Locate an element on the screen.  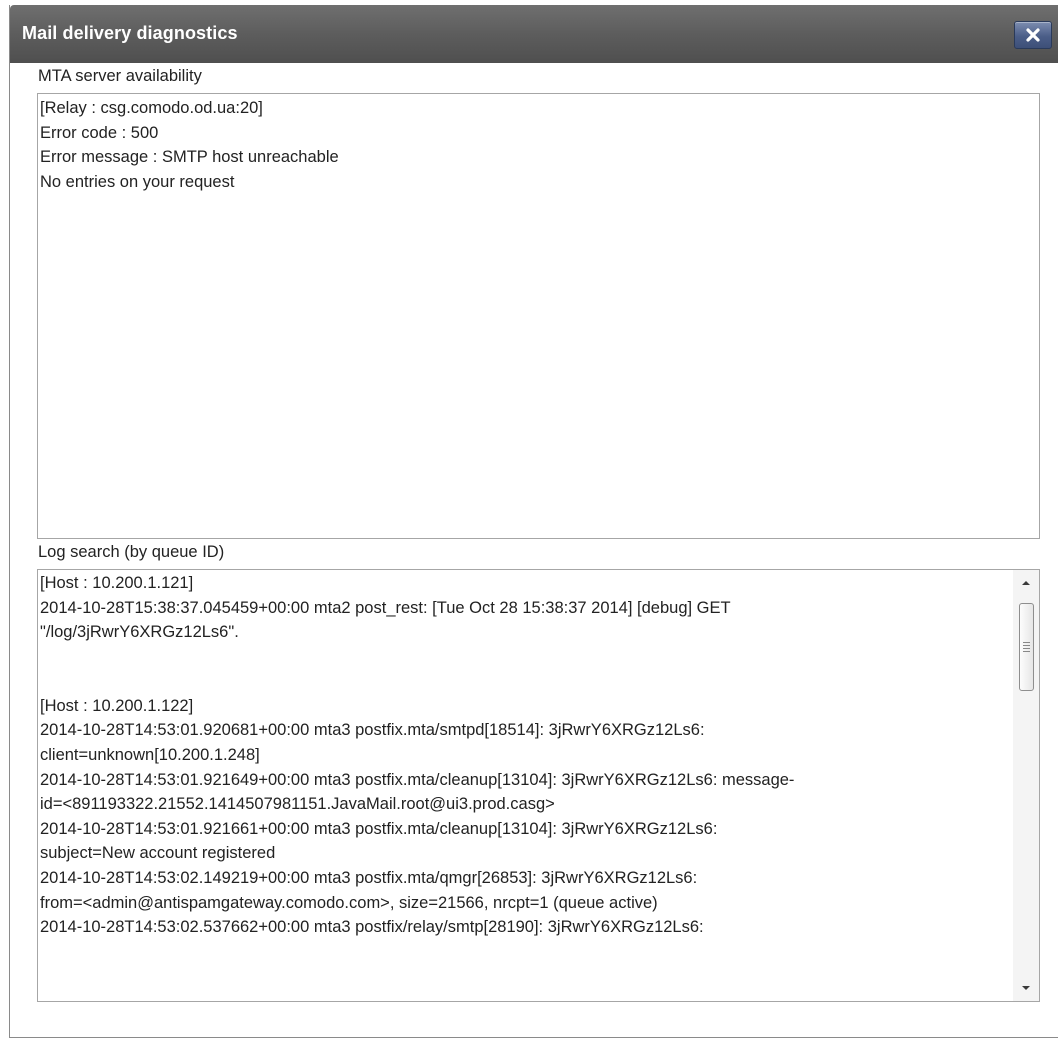
scroll-up-button is located at coordinates (1026, 583).